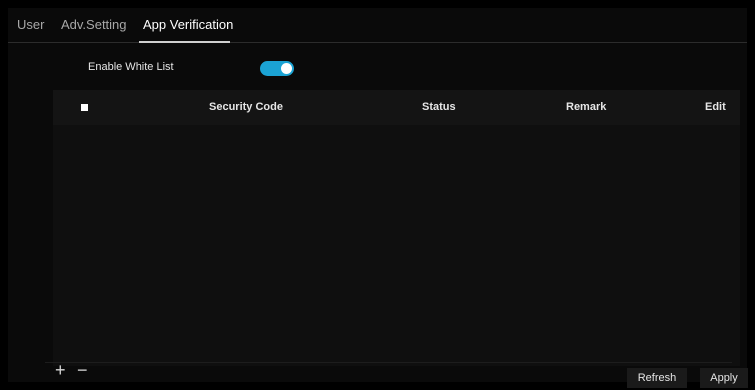  I want to click on active-tab-indicator, so click(184, 42).